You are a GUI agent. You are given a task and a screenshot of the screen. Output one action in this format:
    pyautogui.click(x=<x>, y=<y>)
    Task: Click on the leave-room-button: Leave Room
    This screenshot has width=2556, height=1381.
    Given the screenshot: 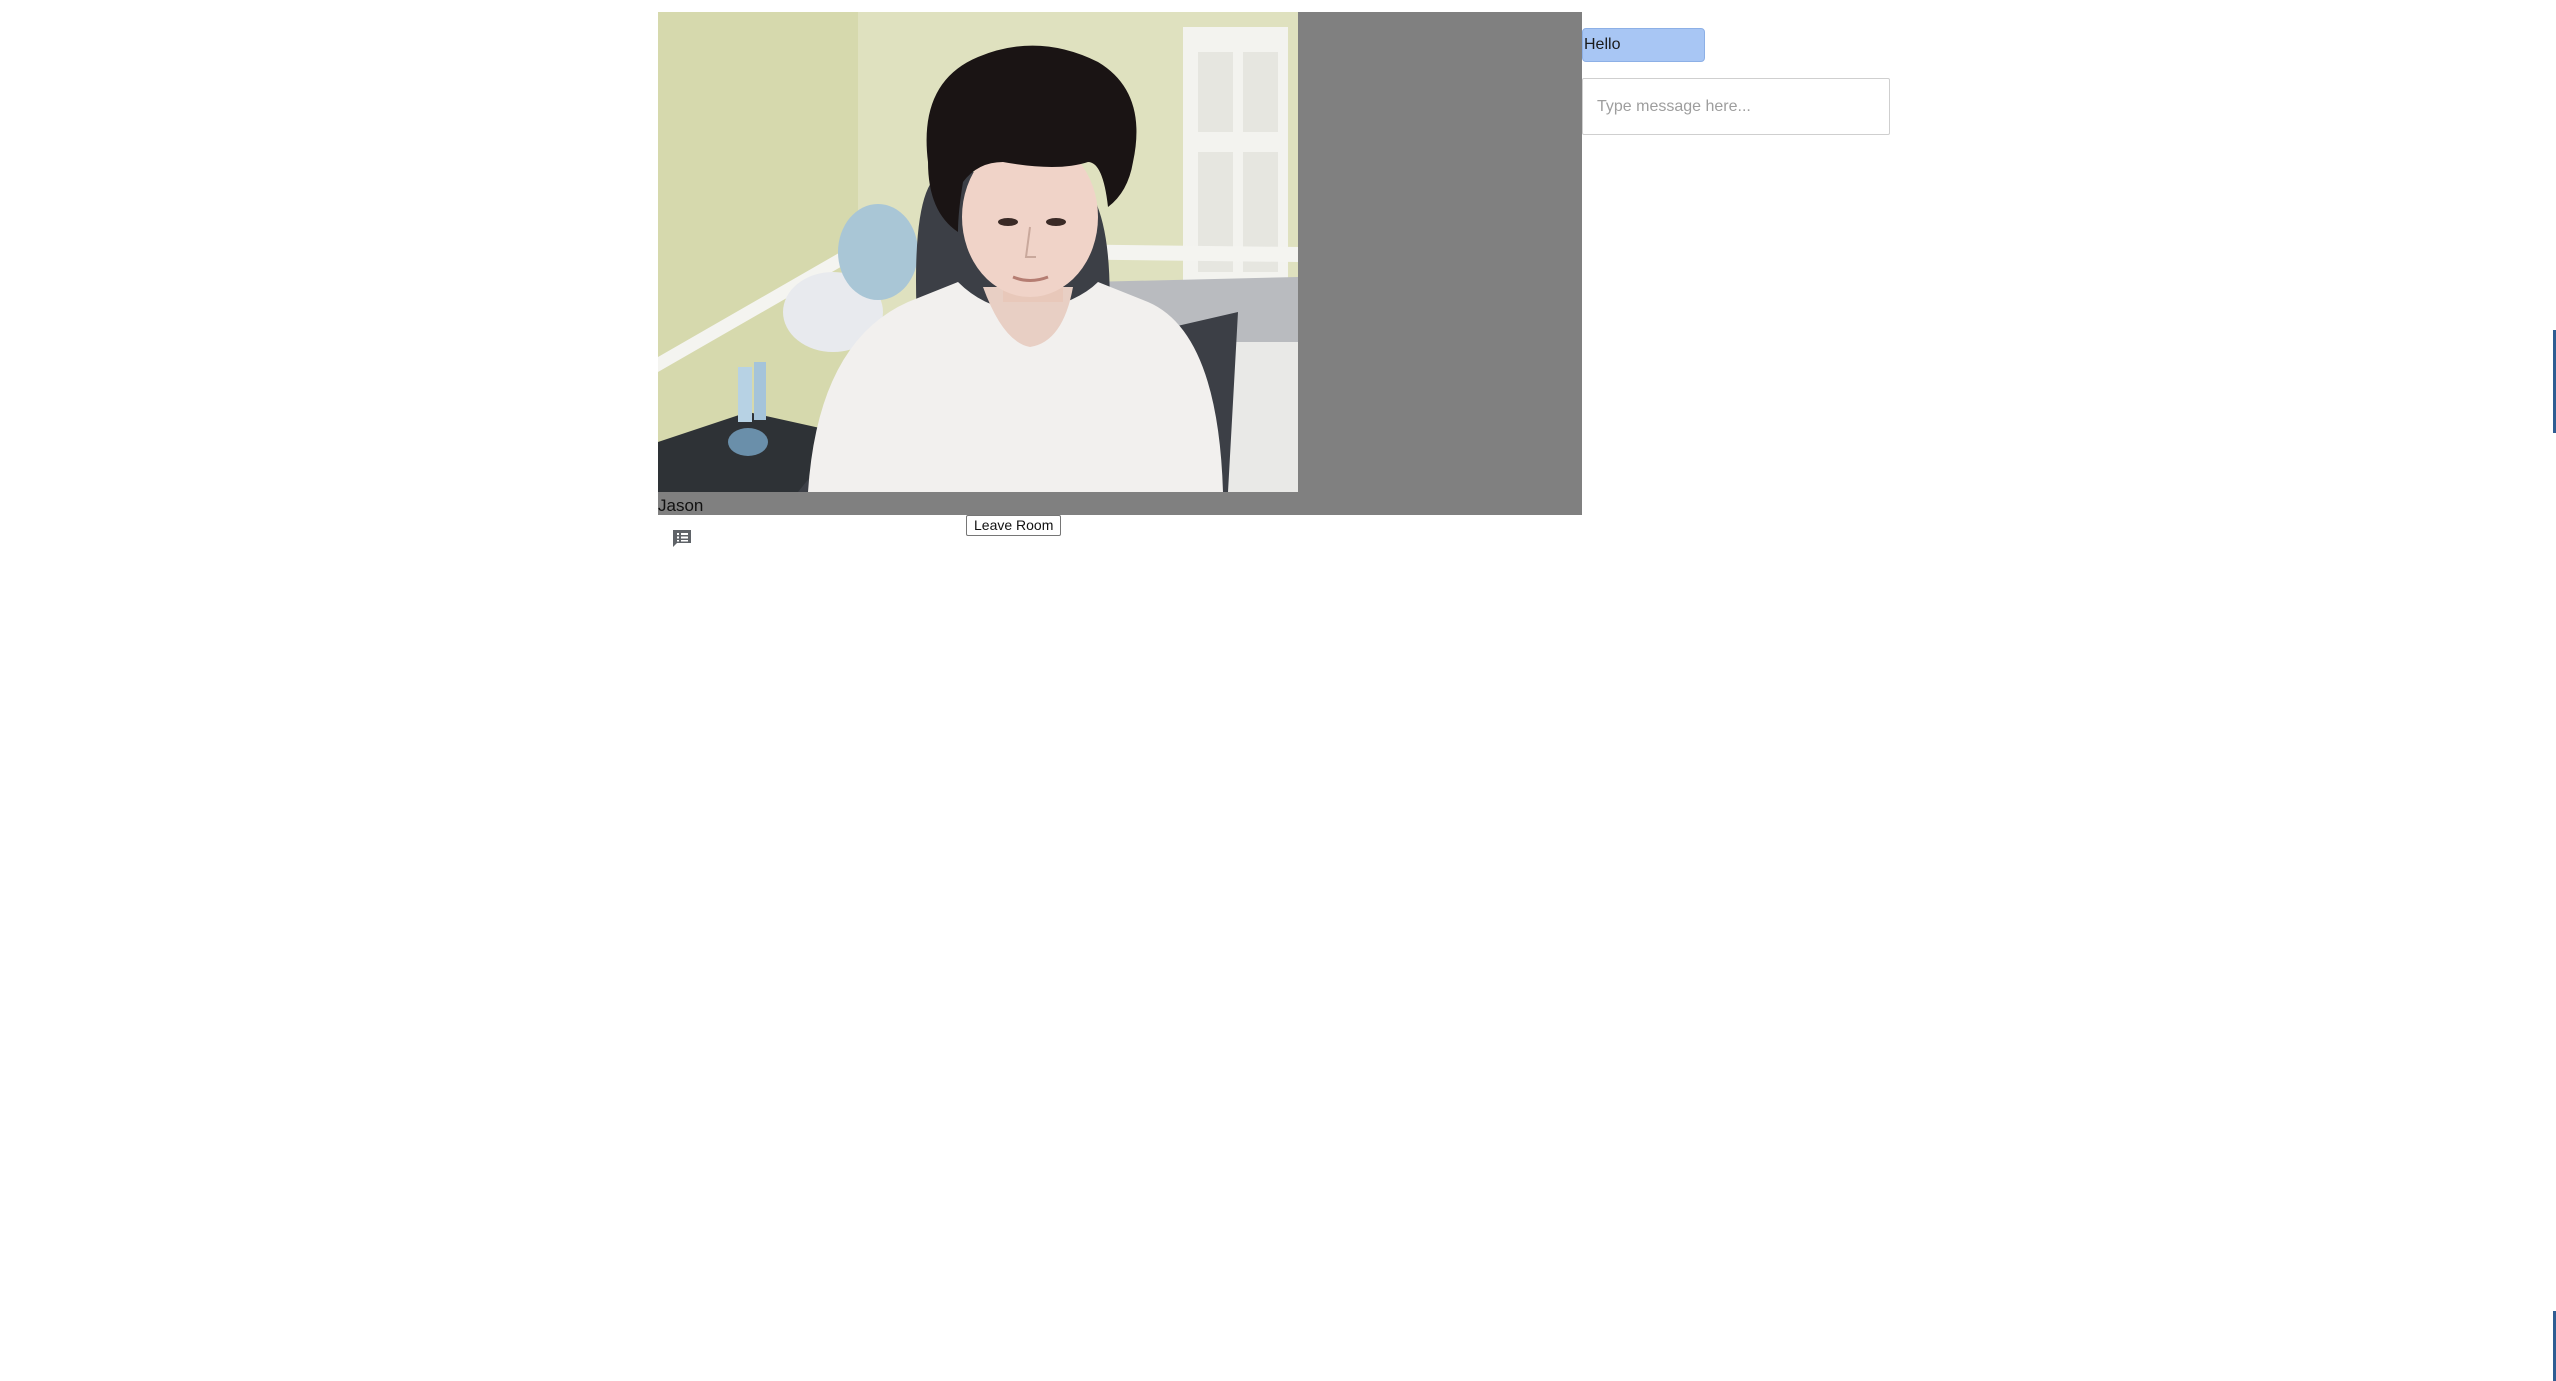 What is the action you would take?
    pyautogui.click(x=1014, y=525)
    